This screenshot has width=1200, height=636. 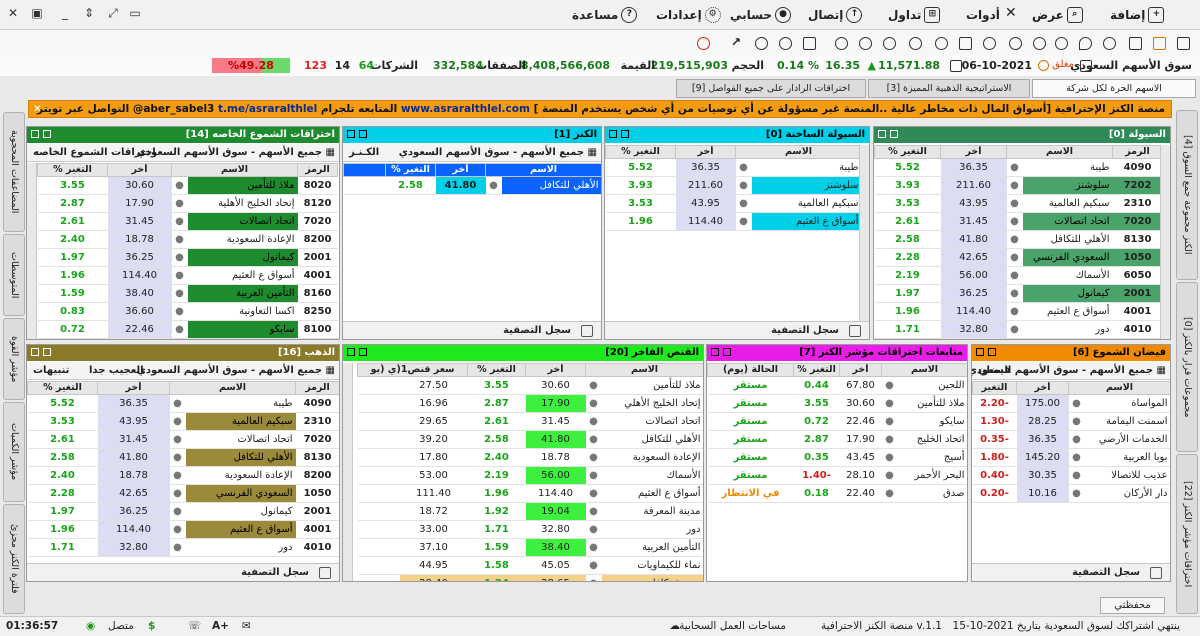 I want to click on bars-icon, so click(x=965, y=43).